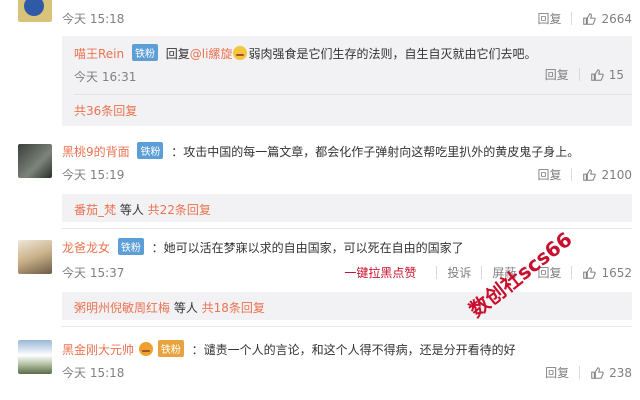  I want to click on reply-text: 弱肉强食是它们生存的法则，自生自灭就由它们去吧。, so click(392, 54).